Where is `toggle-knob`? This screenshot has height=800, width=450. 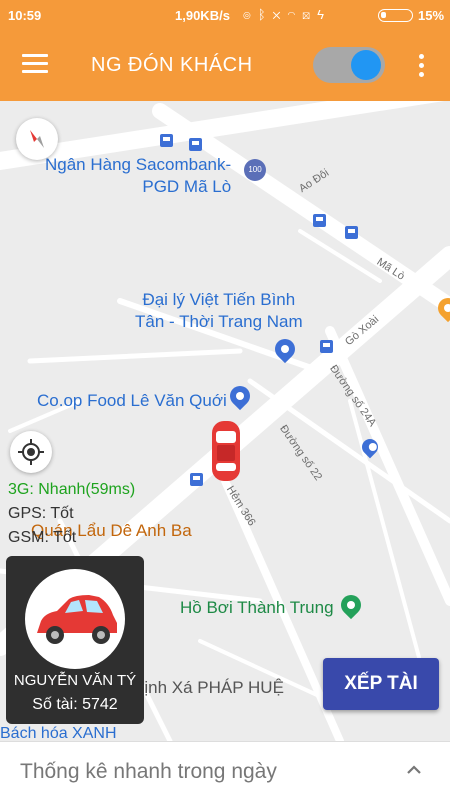 toggle-knob is located at coordinates (366, 65).